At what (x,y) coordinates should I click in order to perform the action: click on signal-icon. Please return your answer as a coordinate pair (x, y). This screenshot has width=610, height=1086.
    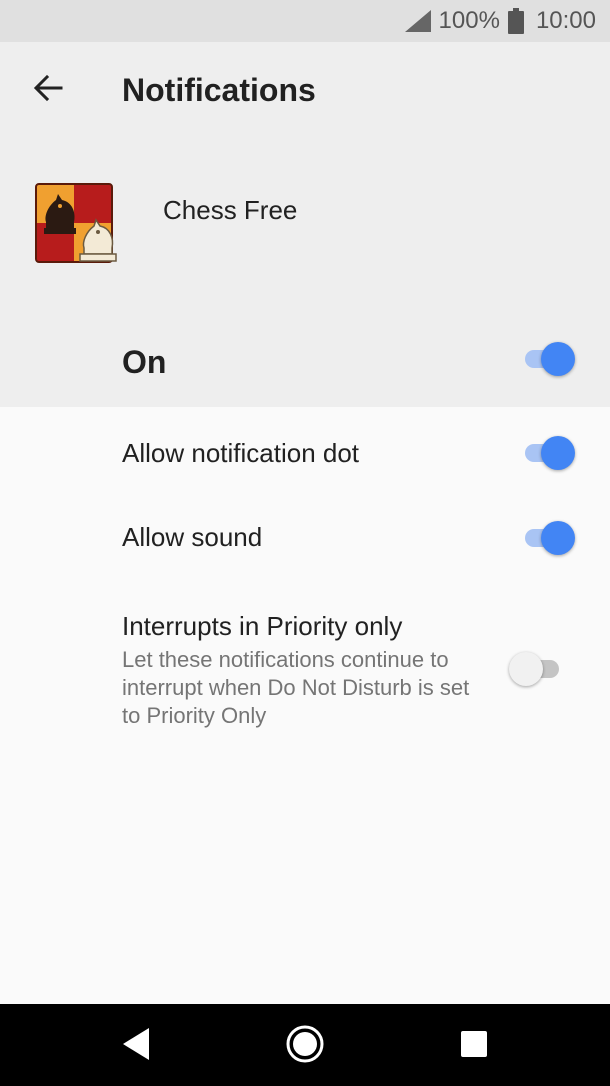
    Looking at the image, I should click on (417, 21).